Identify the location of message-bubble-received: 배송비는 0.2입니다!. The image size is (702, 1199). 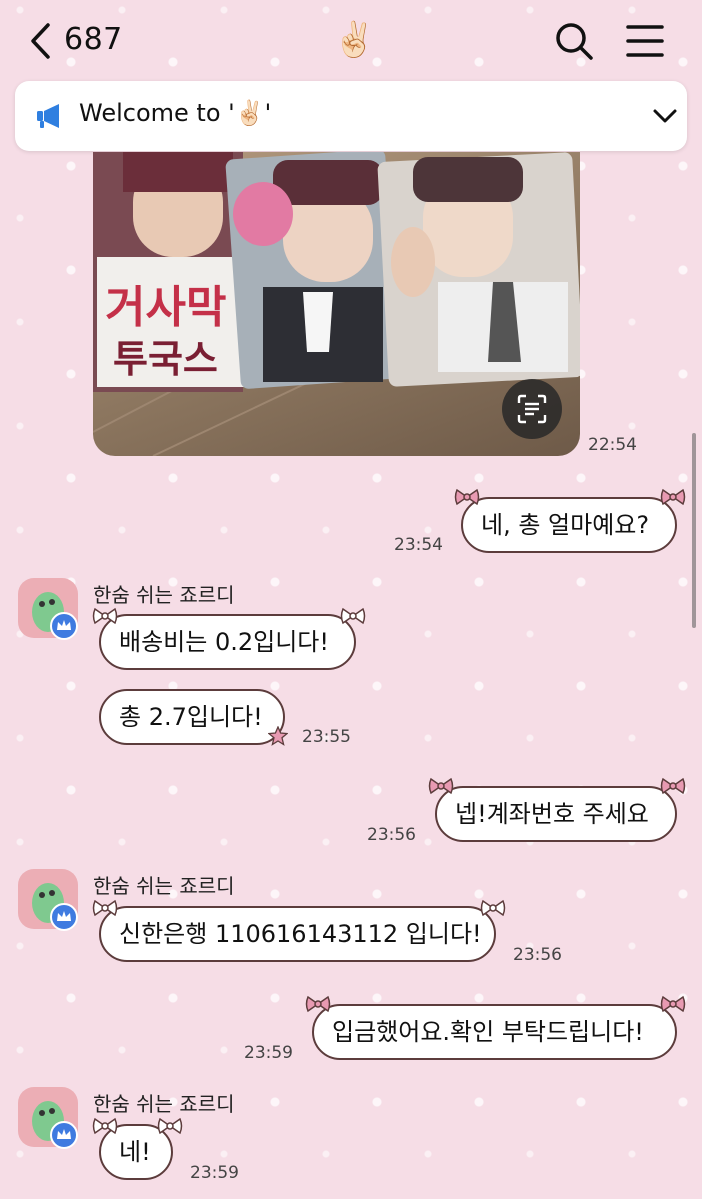
(227, 642).